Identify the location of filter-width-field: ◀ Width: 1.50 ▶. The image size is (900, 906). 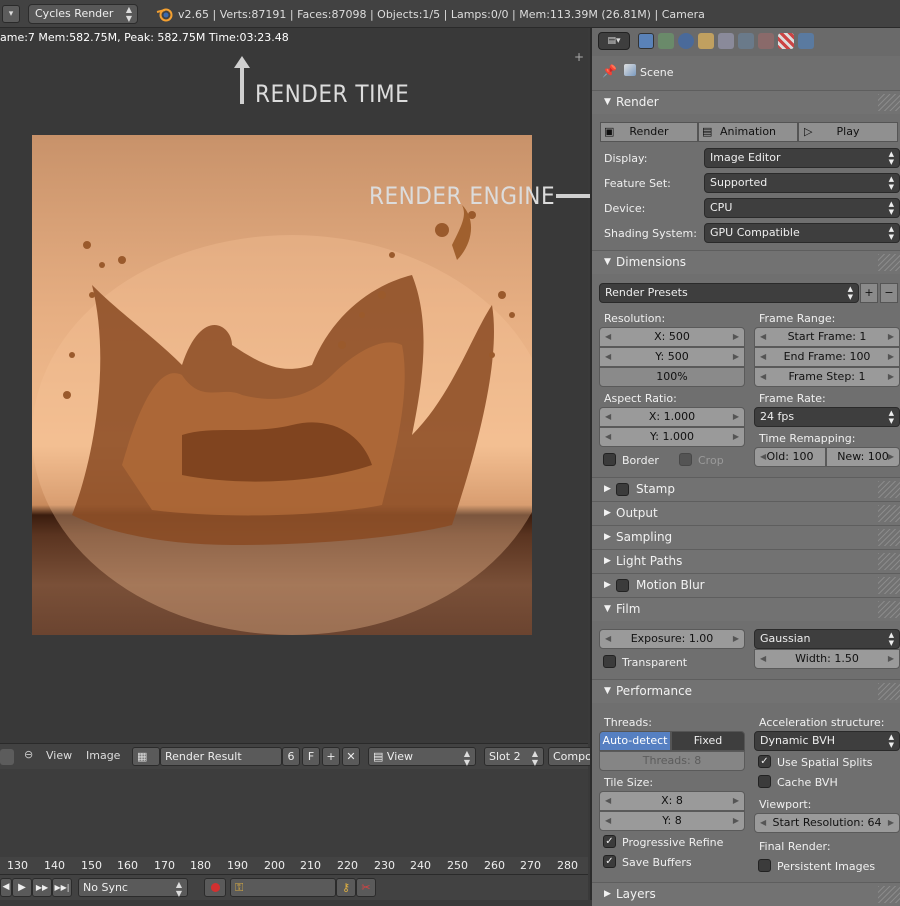
(827, 659).